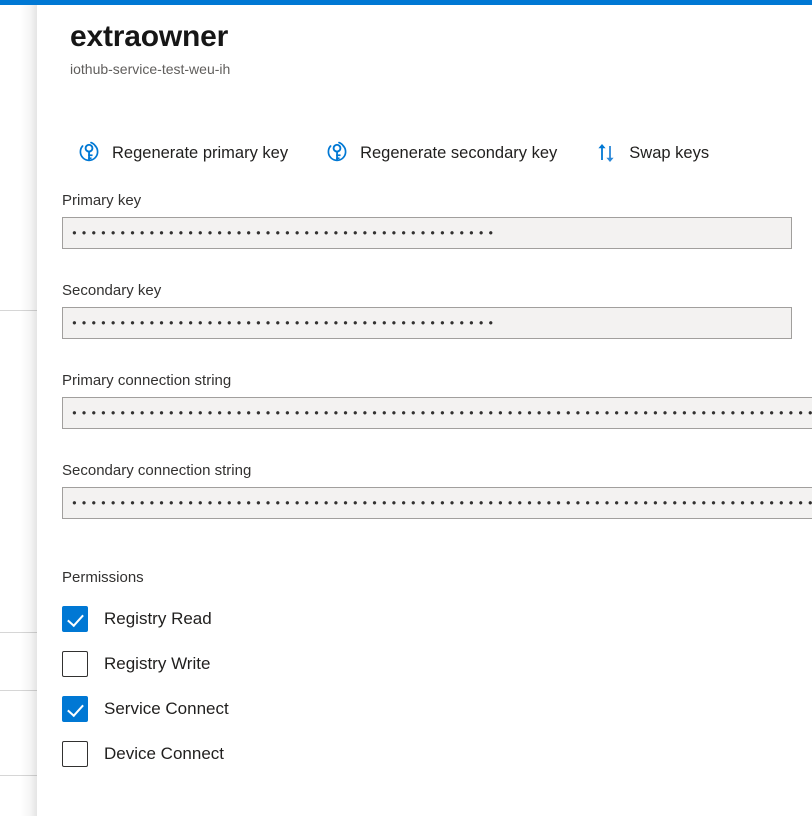 The height and width of the screenshot is (816, 812). Describe the element at coordinates (102, 200) in the screenshot. I see `field-label: Primary key` at that location.